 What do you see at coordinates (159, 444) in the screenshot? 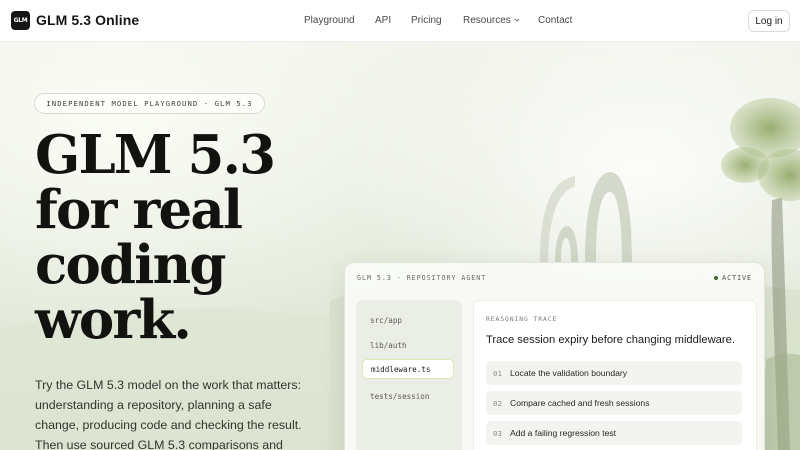
I see `description-line: Then use sourced GLM 5.3 comparisons and` at bounding box center [159, 444].